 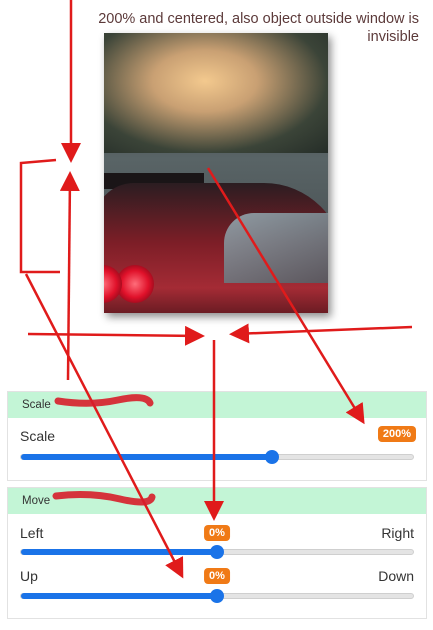 What do you see at coordinates (217, 576) in the screenshot?
I see `move-y-value-badge: 0%` at bounding box center [217, 576].